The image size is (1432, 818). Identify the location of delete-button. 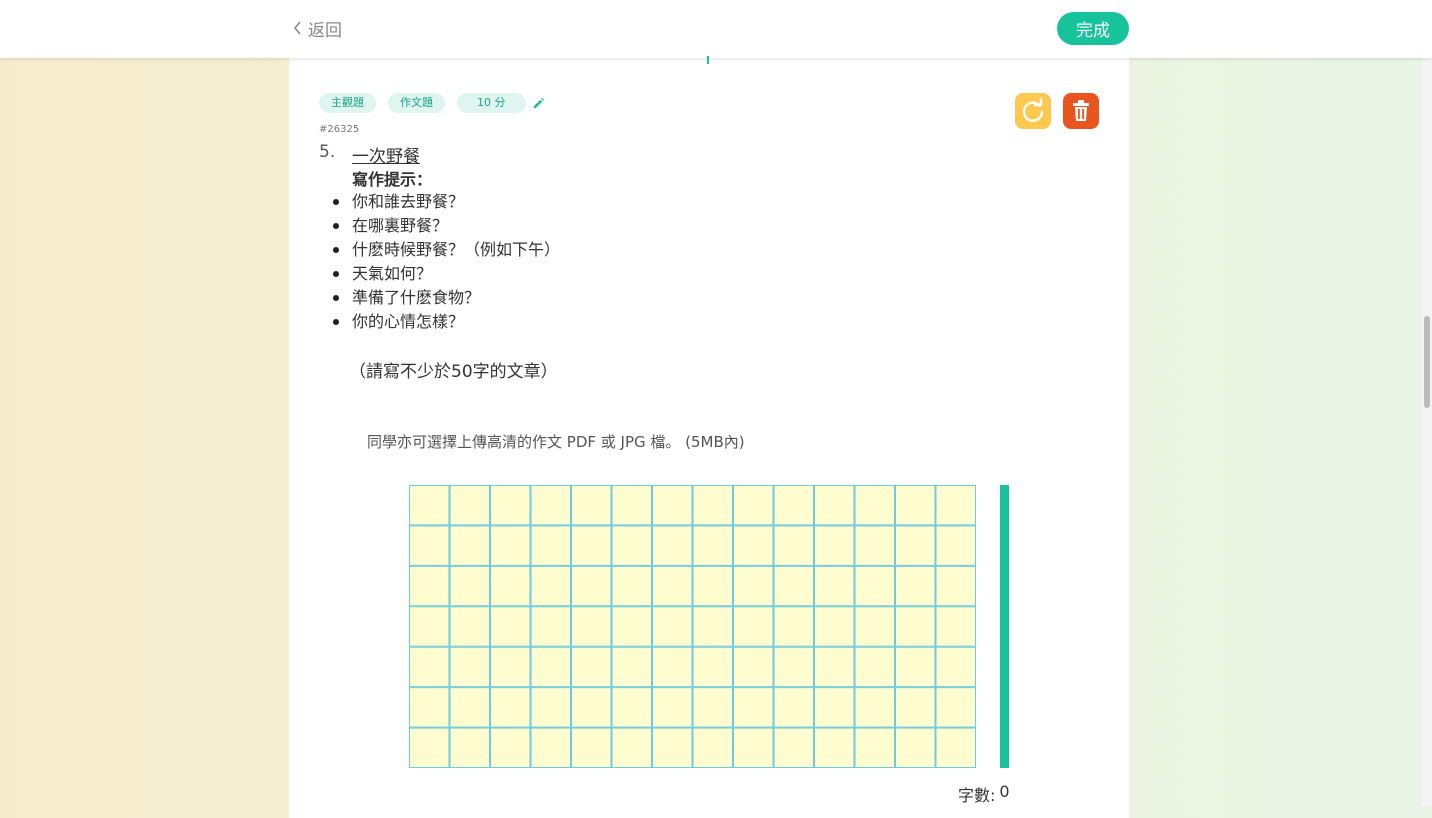
(1081, 111).